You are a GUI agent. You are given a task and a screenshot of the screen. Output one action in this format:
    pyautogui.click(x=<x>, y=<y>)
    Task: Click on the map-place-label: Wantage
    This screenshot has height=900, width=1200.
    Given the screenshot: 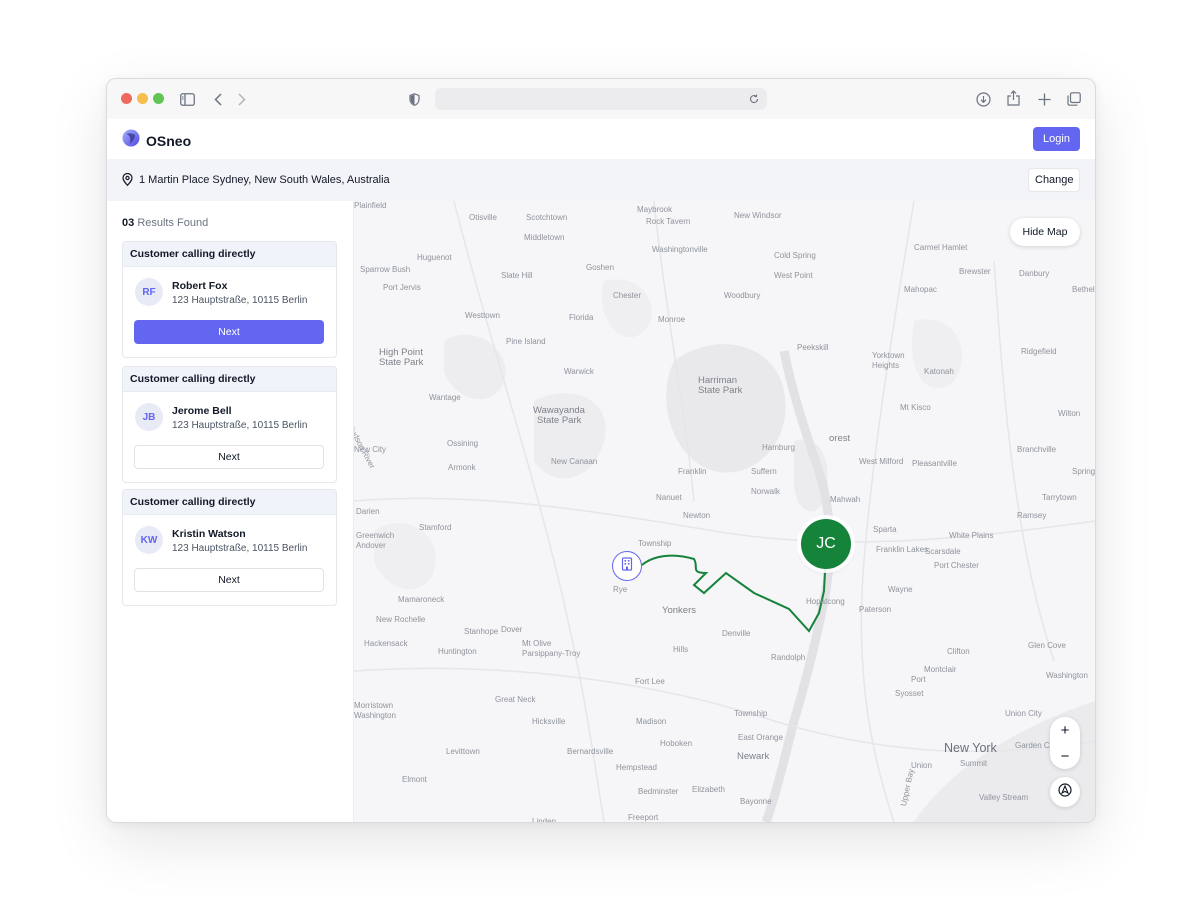 What is the action you would take?
    pyautogui.click(x=445, y=397)
    